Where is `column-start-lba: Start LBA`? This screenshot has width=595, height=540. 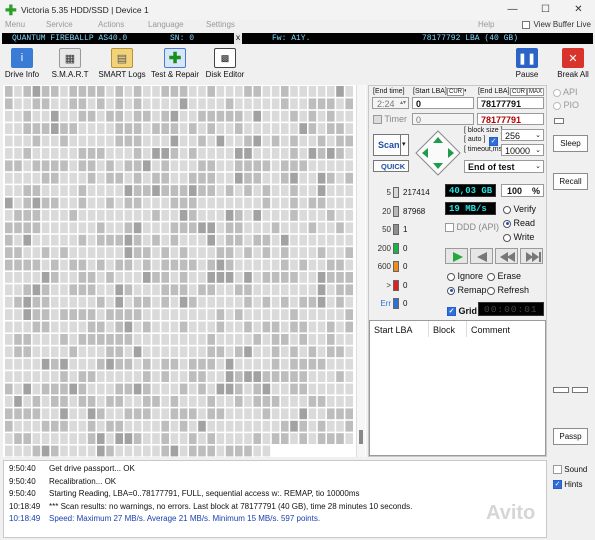 column-start-lba: Start LBA is located at coordinates (393, 330).